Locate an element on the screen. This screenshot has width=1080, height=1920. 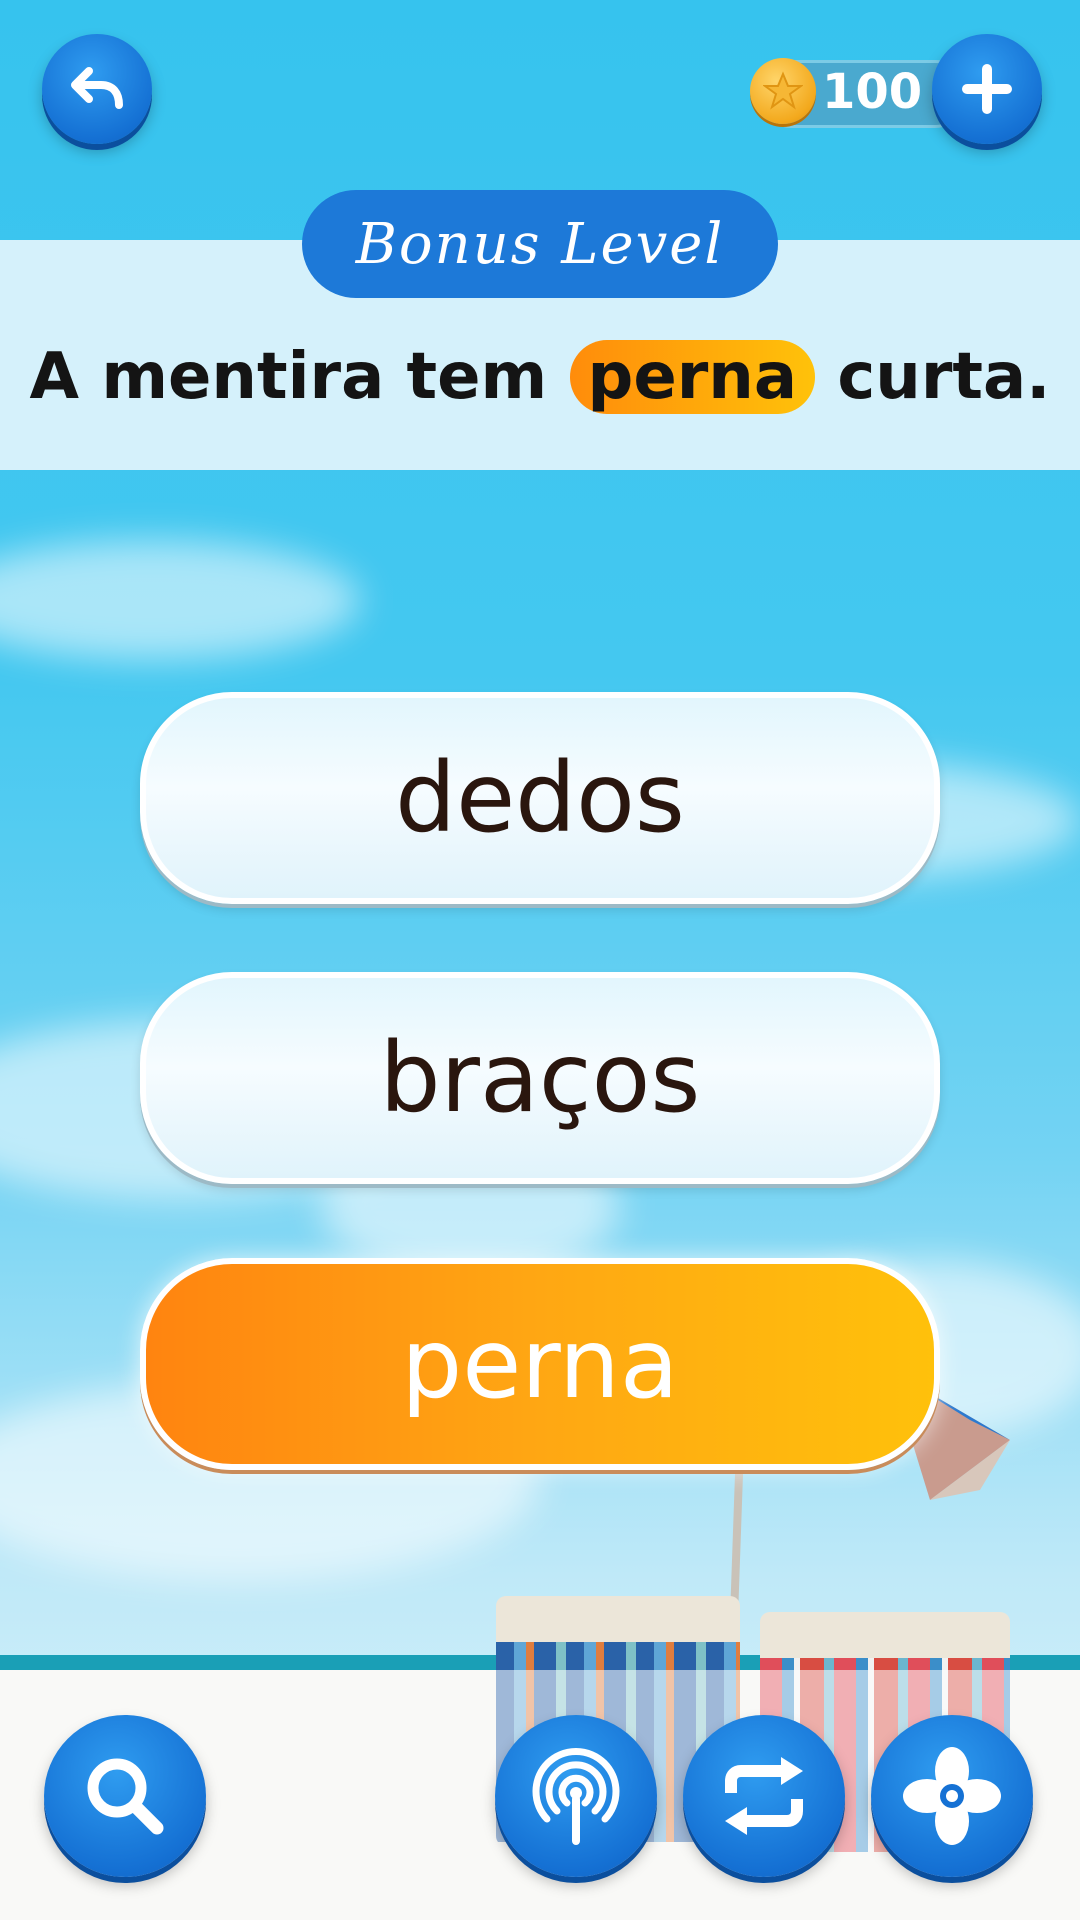
fan-hint-button is located at coordinates (952, 1796).